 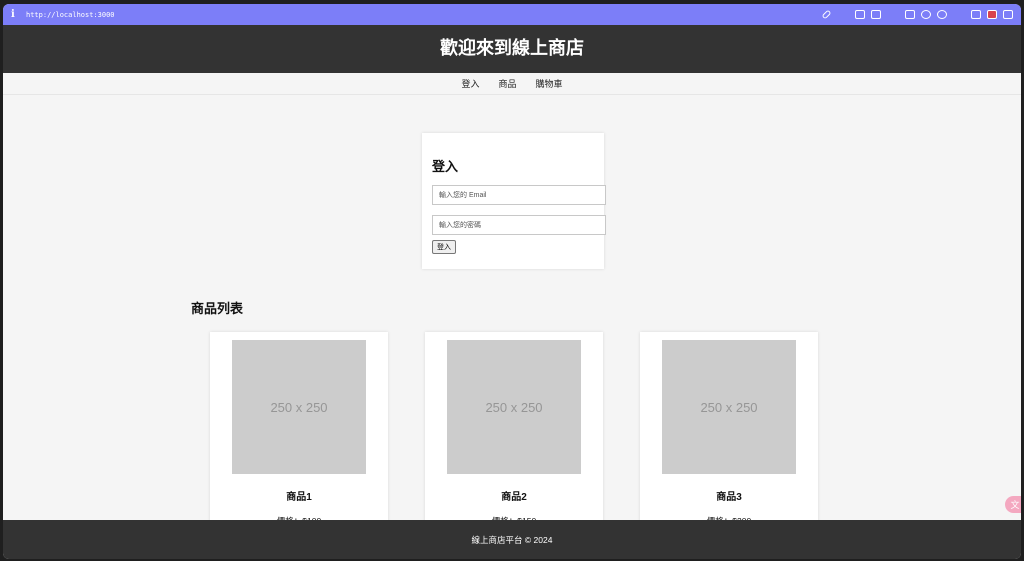 What do you see at coordinates (1013, 504) in the screenshot?
I see `translate-icon: 文` at bounding box center [1013, 504].